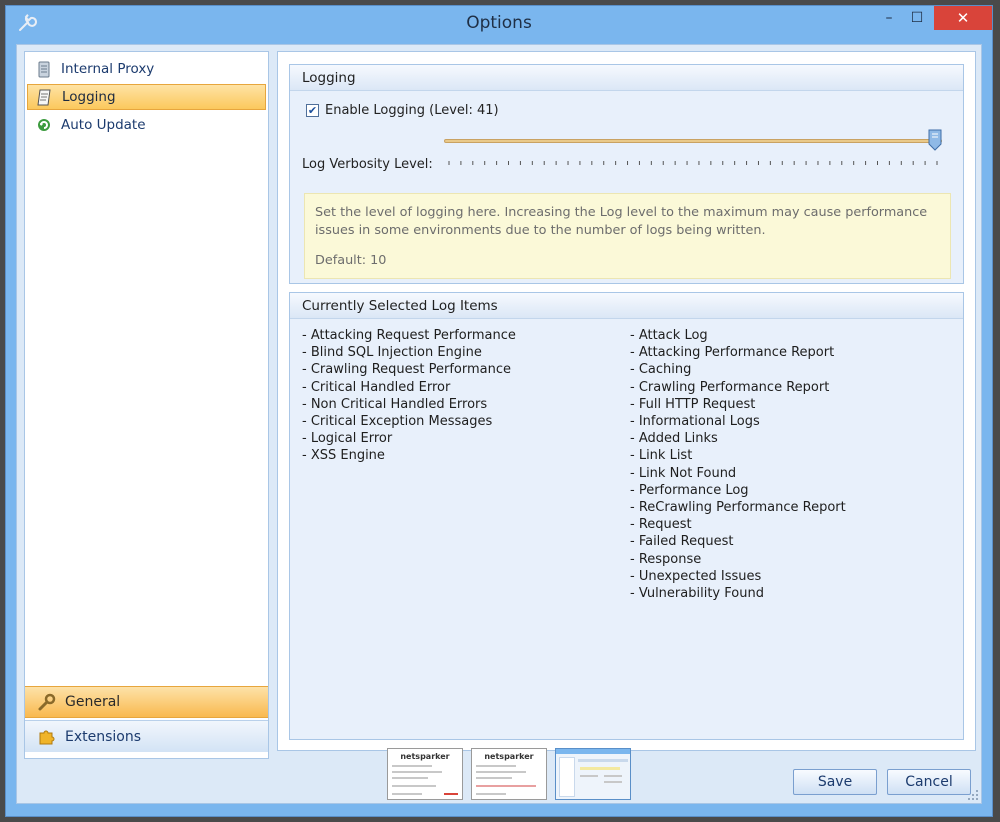 This screenshot has height=822, width=1000. What do you see at coordinates (689, 490) in the screenshot?
I see `log-item: - Performance Log` at bounding box center [689, 490].